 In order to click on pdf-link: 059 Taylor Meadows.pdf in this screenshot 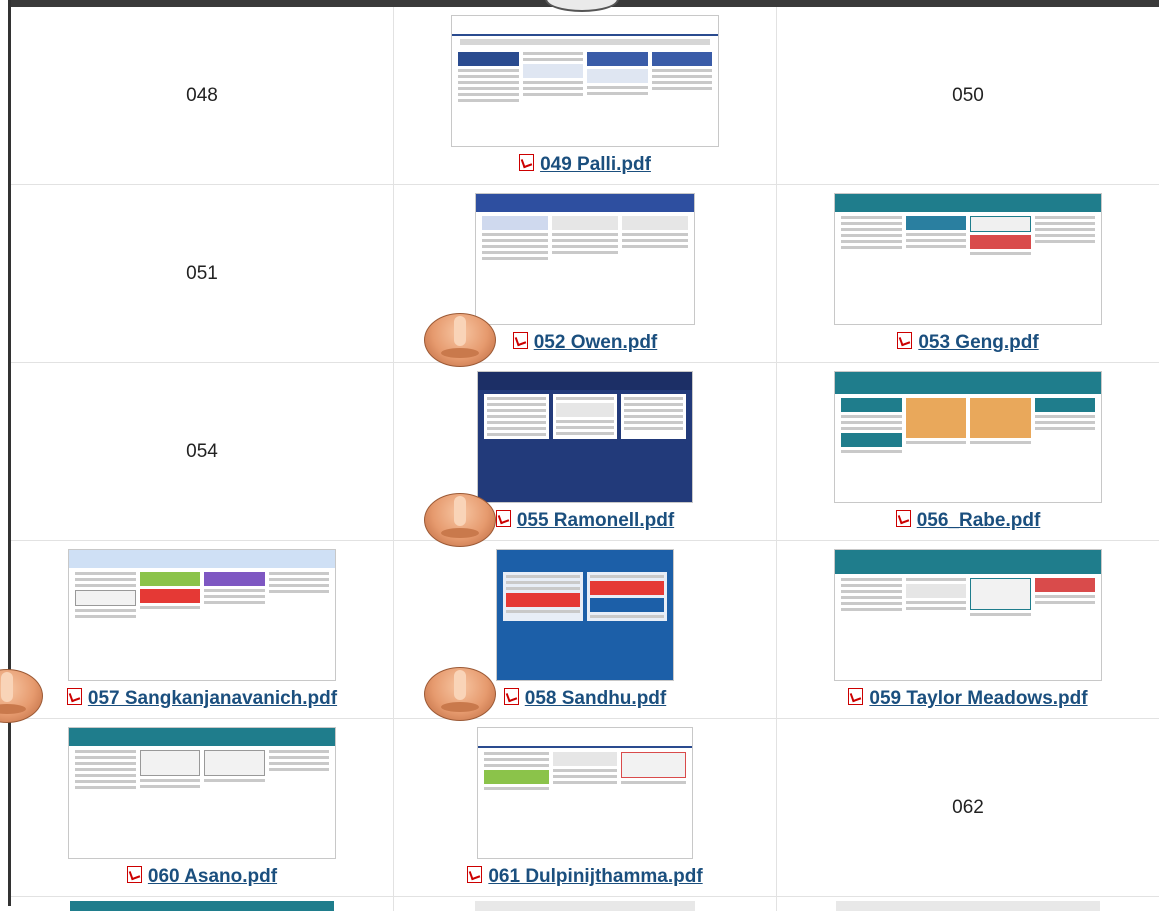, I will do `click(968, 699)`.